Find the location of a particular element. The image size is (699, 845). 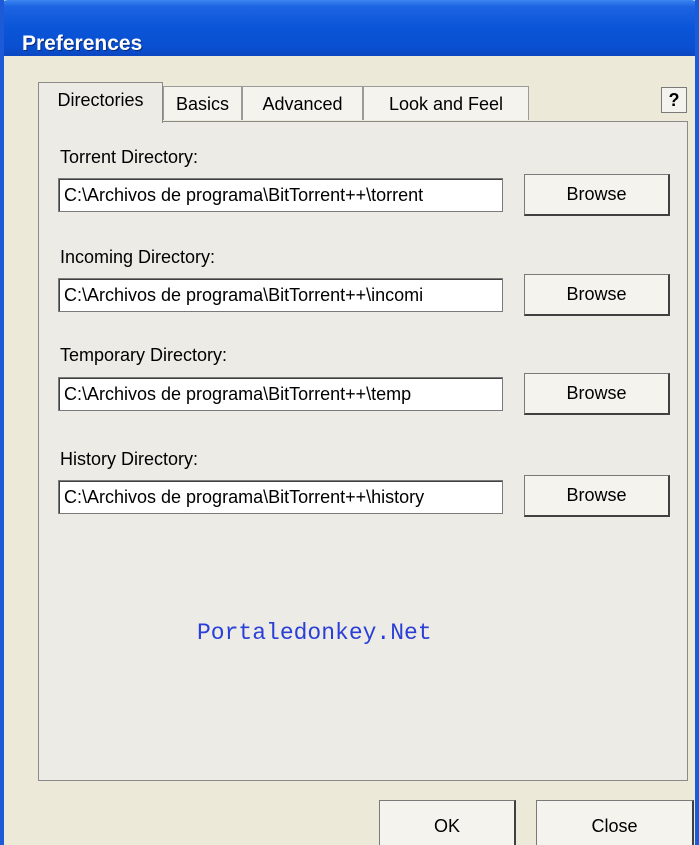

torrent-browse-button: Browse is located at coordinates (597, 195).